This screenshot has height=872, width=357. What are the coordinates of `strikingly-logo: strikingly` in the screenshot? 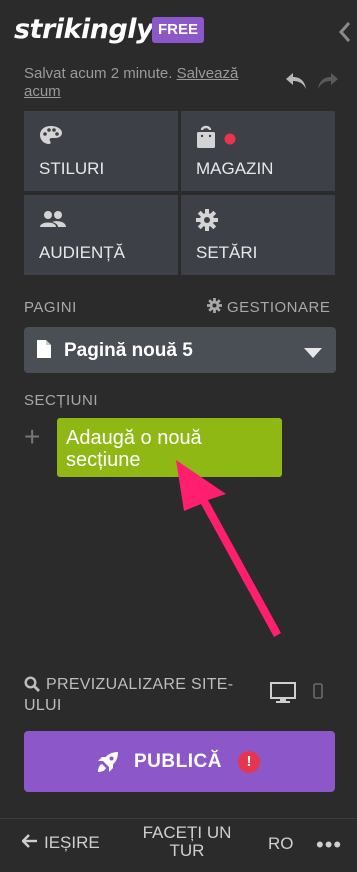 It's located at (84, 29).